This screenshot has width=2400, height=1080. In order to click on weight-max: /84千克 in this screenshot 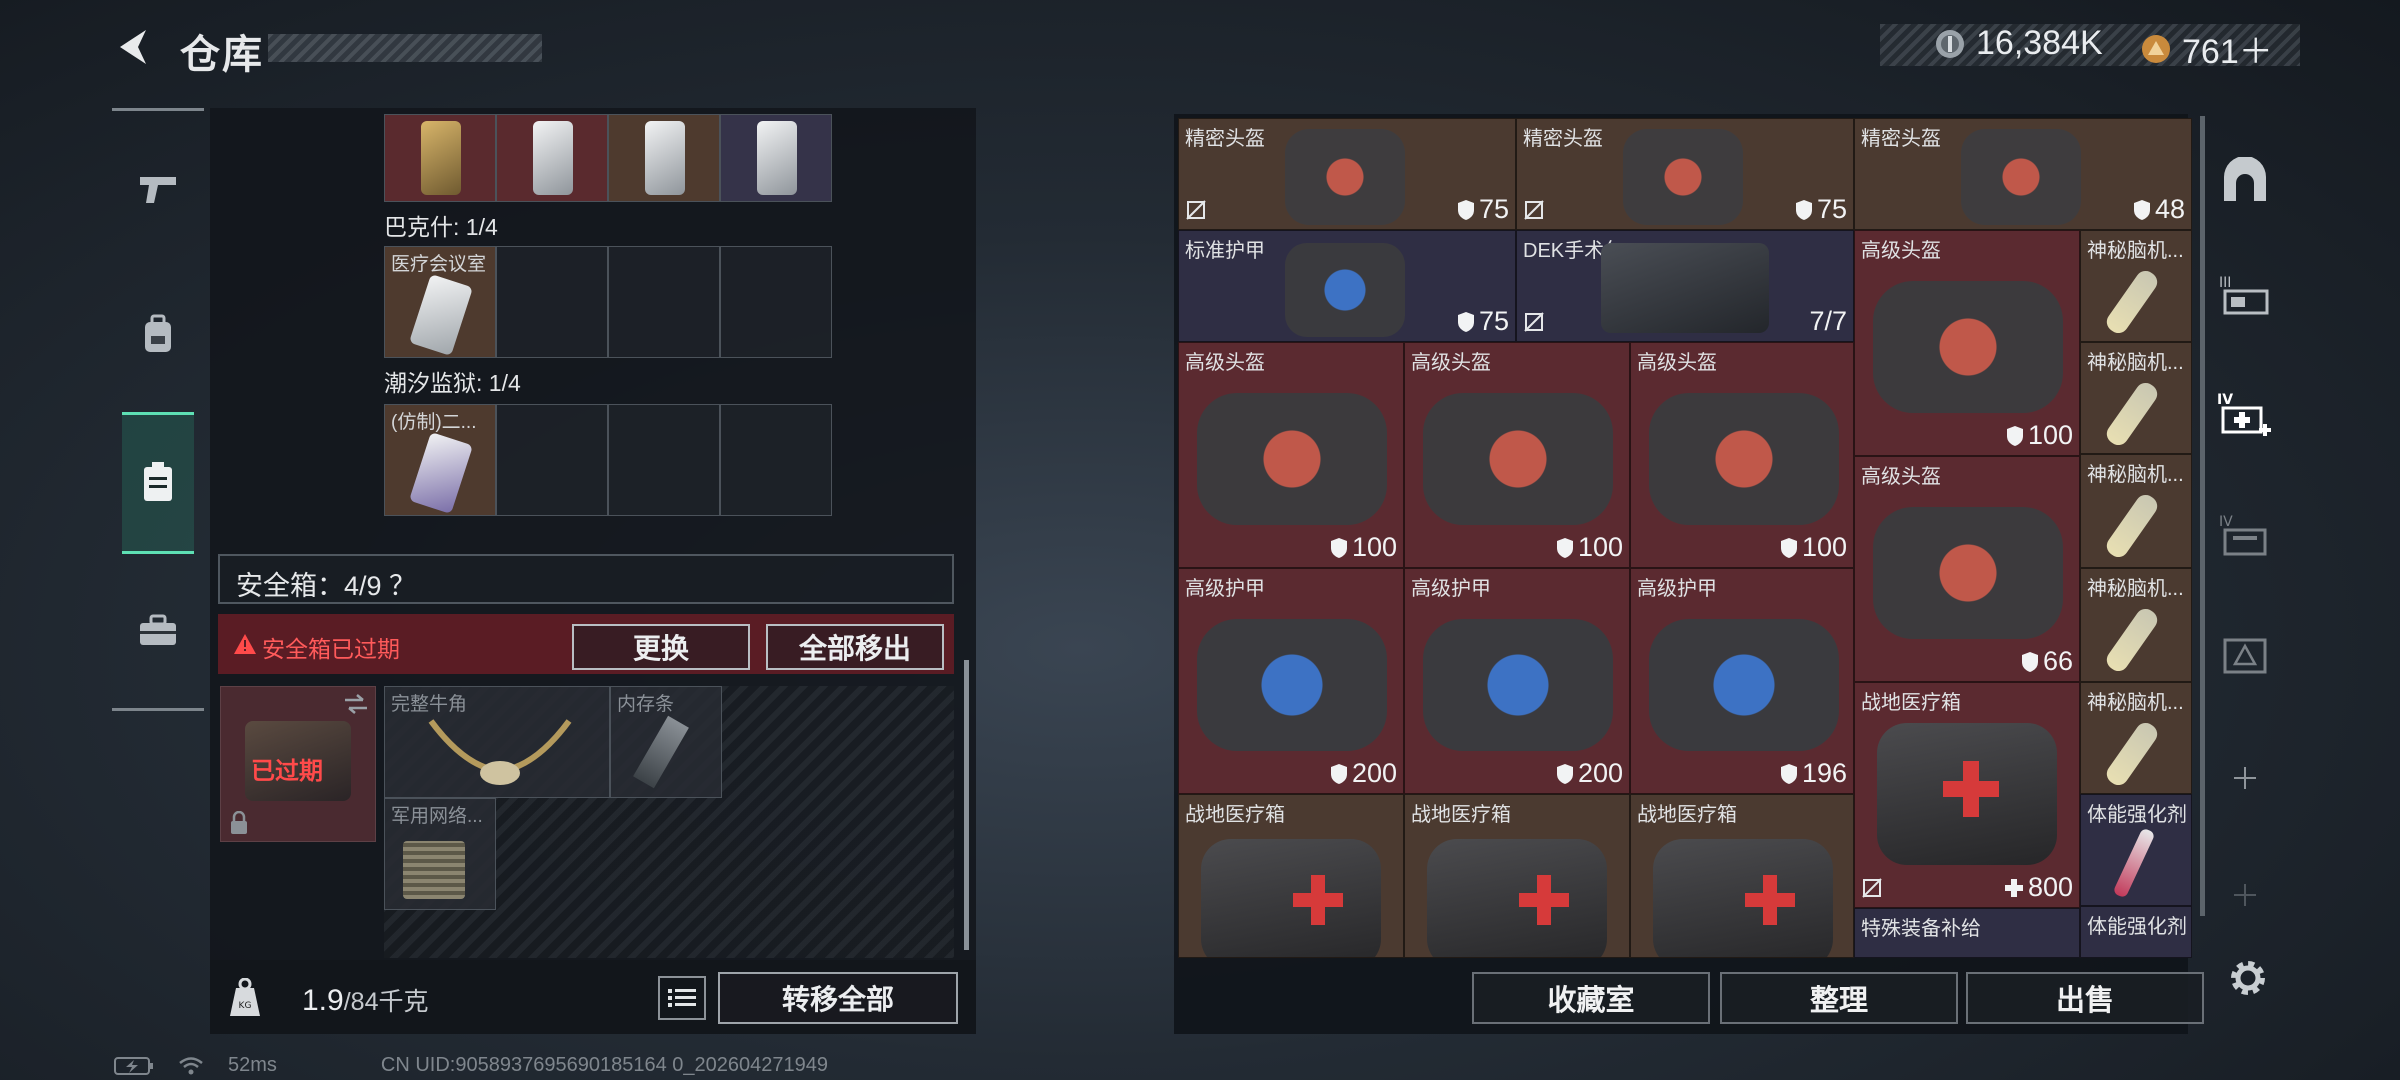, I will do `click(386, 1002)`.